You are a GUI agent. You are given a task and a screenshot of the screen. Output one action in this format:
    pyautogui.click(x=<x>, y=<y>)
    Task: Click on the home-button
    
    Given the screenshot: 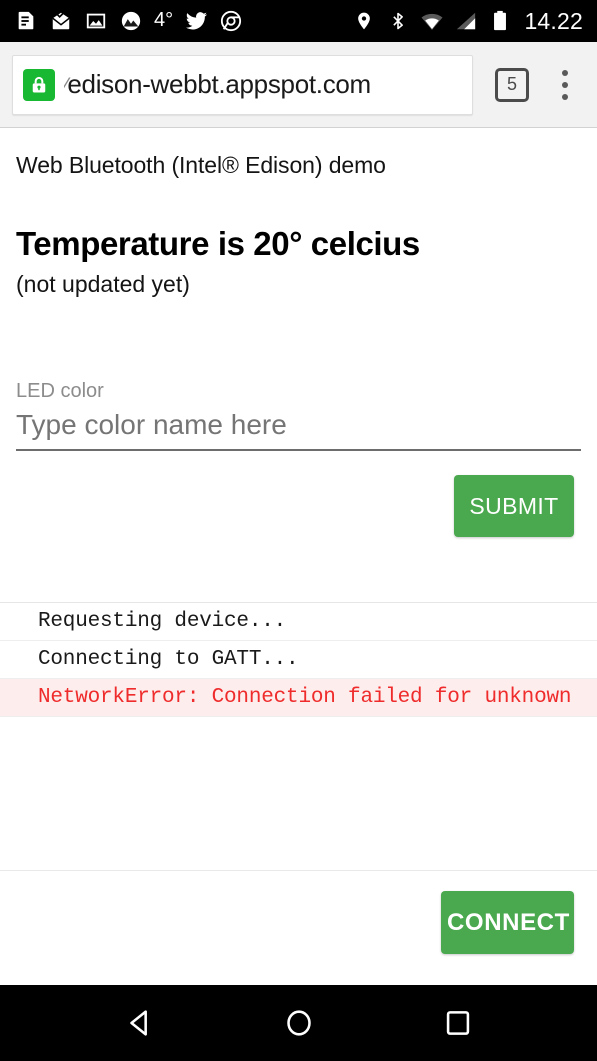 What is the action you would take?
    pyautogui.click(x=299, y=1023)
    